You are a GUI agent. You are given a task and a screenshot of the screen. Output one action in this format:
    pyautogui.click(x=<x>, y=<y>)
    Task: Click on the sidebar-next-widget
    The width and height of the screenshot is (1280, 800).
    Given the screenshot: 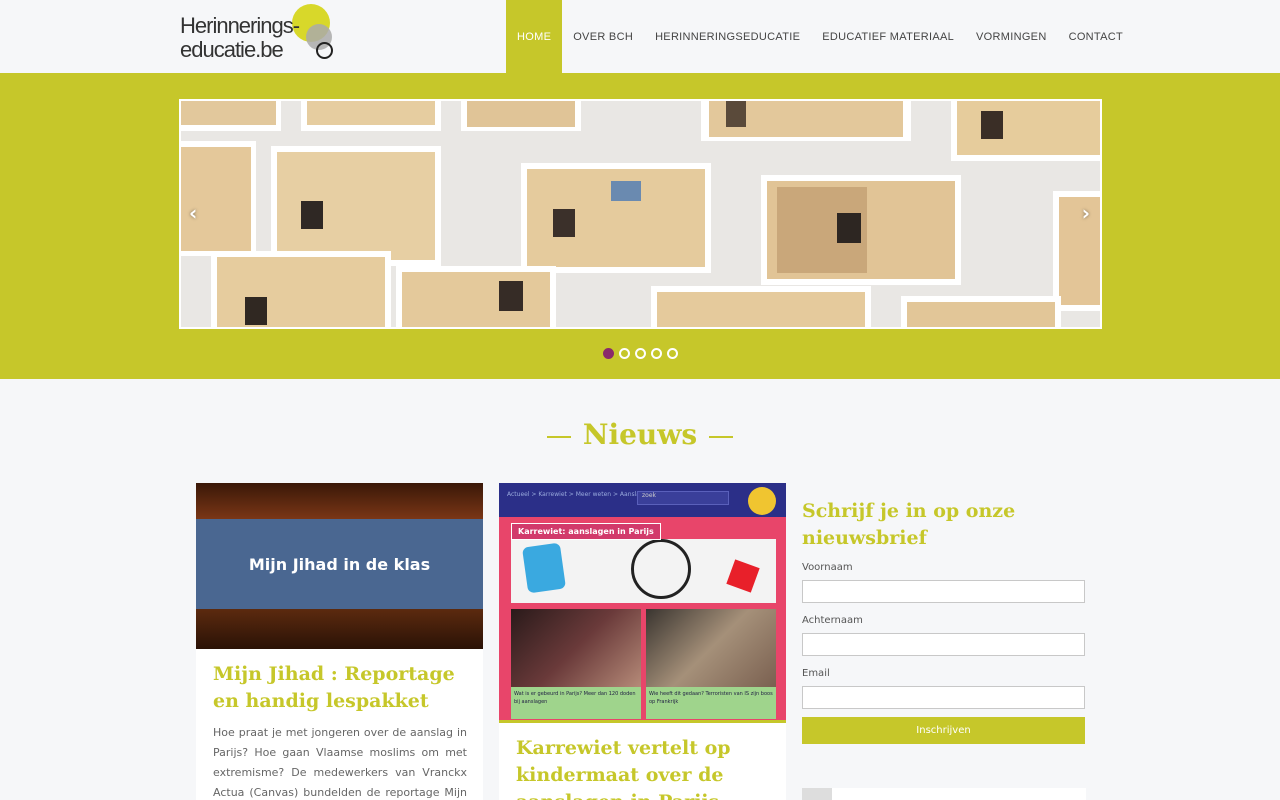 What is the action you would take?
    pyautogui.click(x=944, y=794)
    